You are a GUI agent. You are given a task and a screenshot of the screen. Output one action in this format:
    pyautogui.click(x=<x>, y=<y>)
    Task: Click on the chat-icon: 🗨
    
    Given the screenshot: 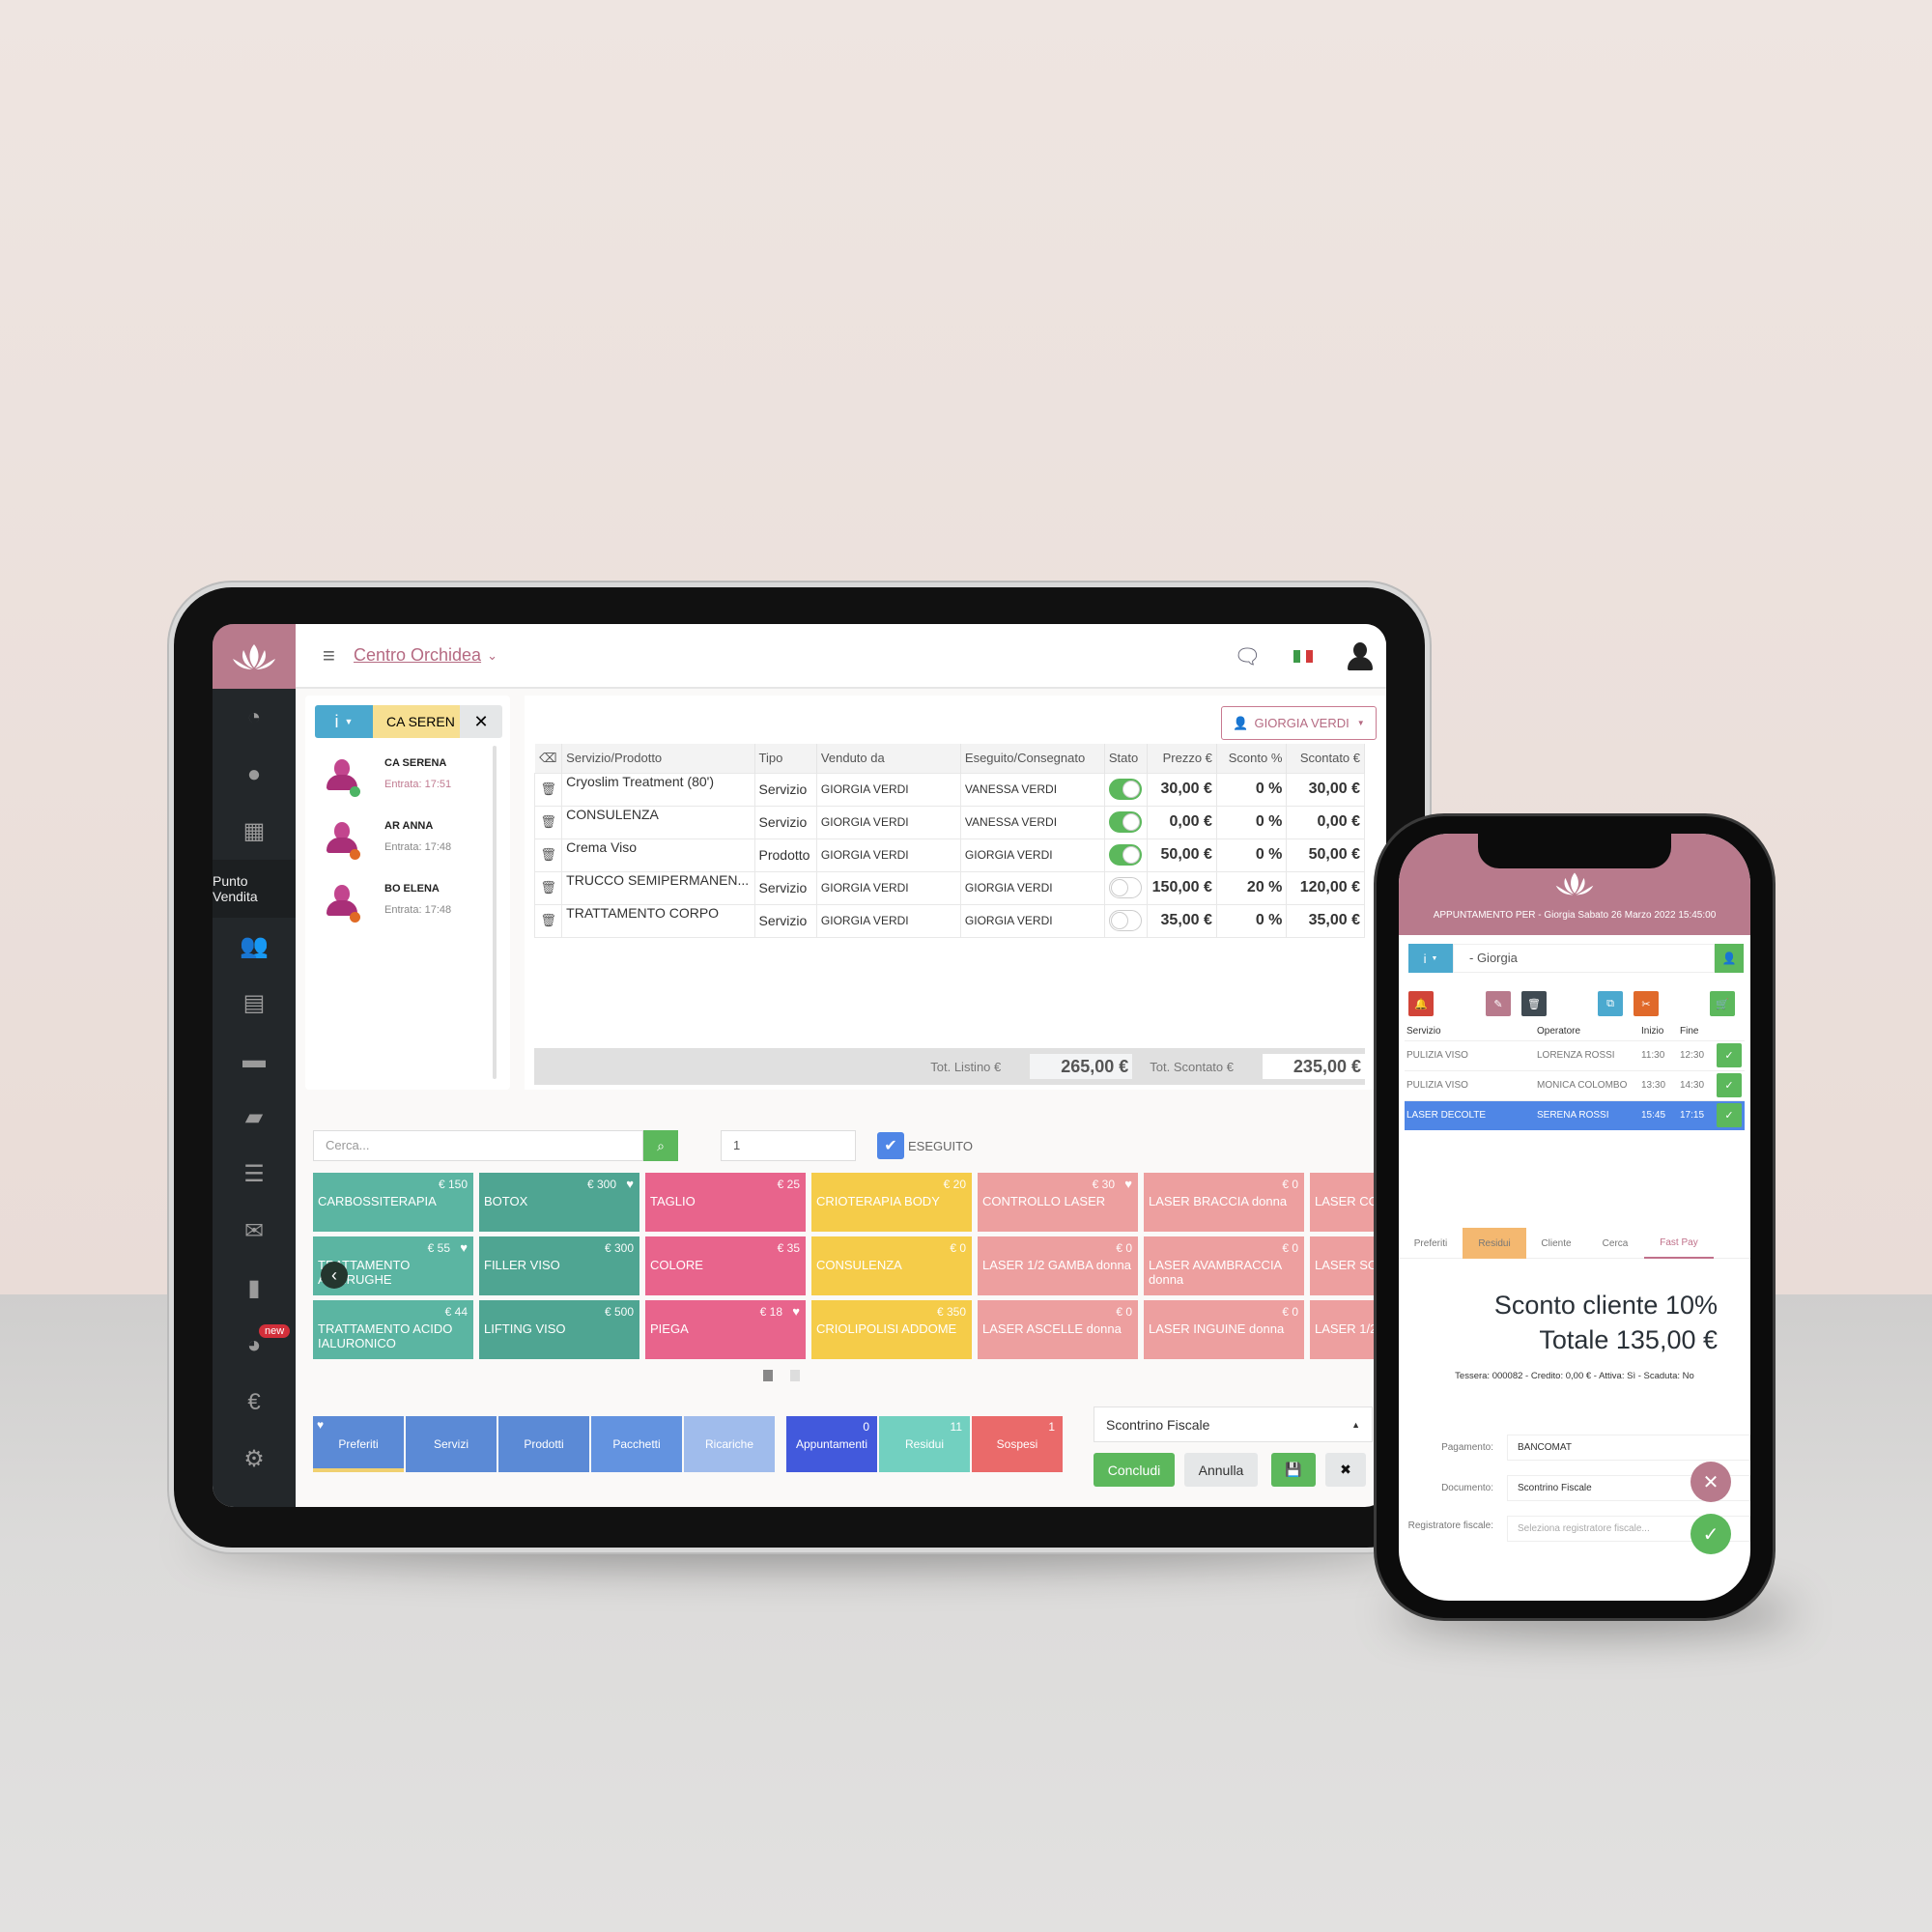 What is the action you would take?
    pyautogui.click(x=1247, y=656)
    